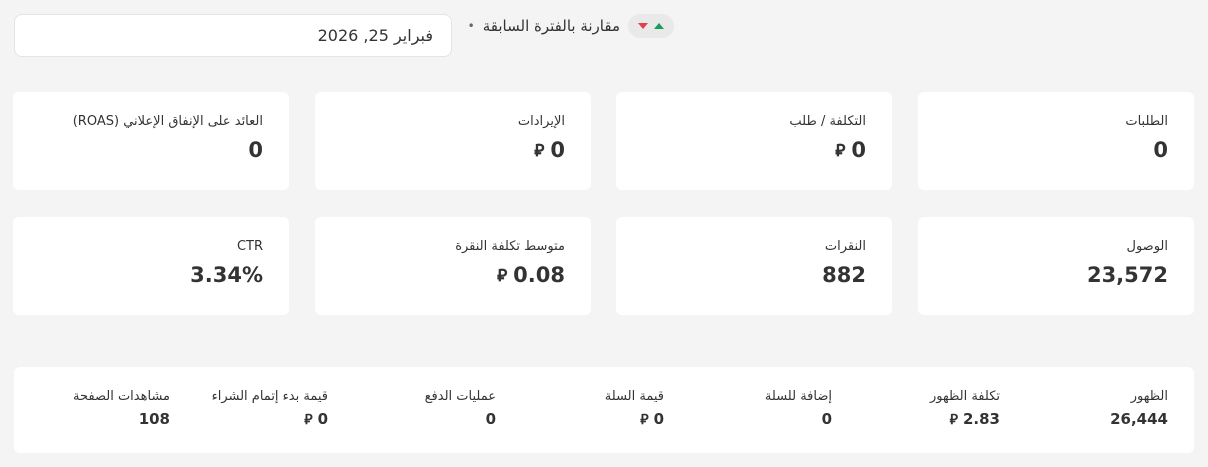 The width and height of the screenshot is (1208, 467). What do you see at coordinates (226, 275) in the screenshot?
I see `metric-value: 3.34%` at bounding box center [226, 275].